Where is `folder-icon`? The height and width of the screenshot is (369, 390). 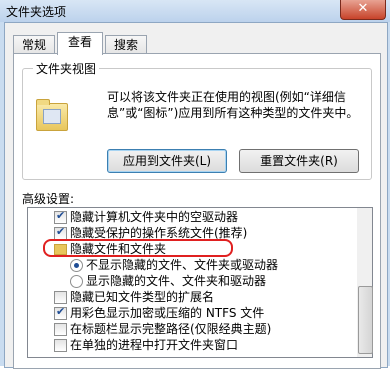
folder-icon is located at coordinates (52, 115).